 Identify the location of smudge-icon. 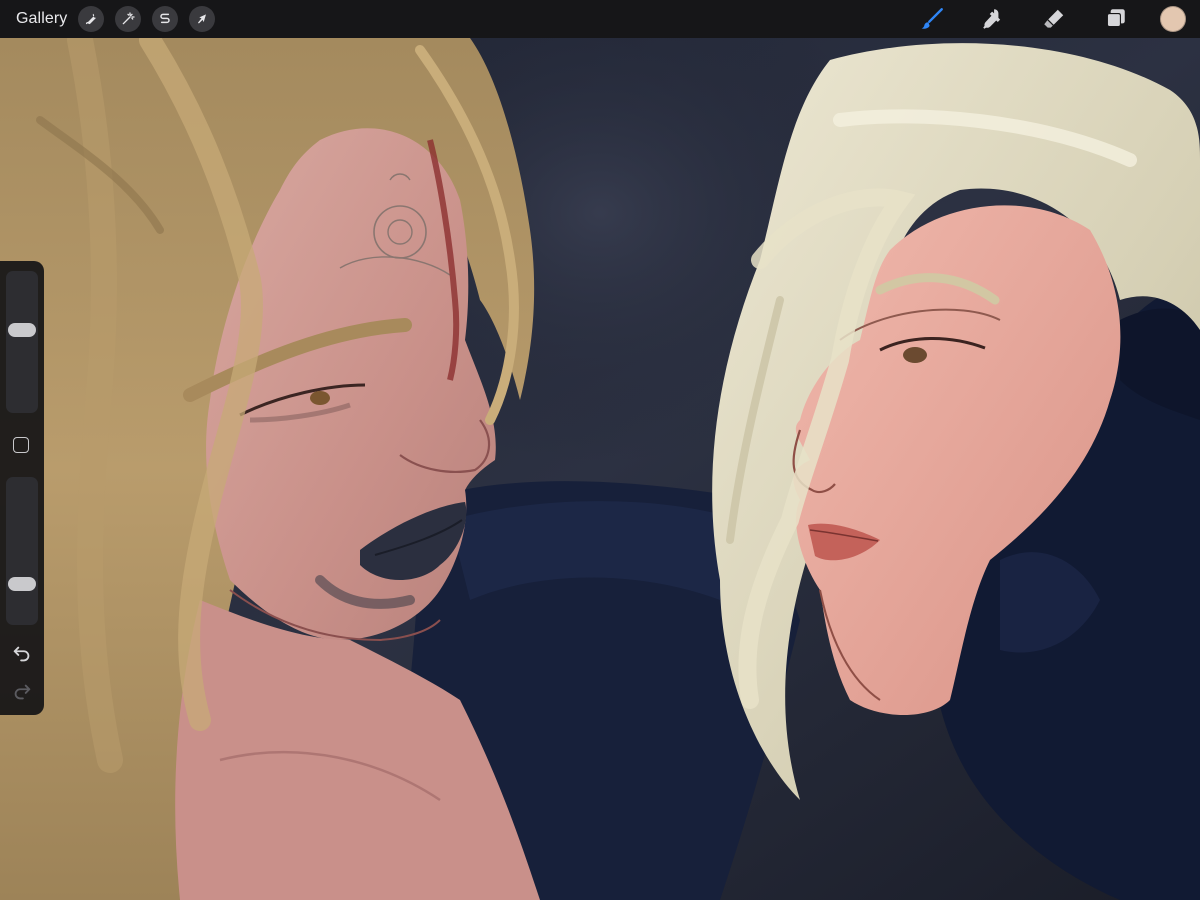
(993, 19).